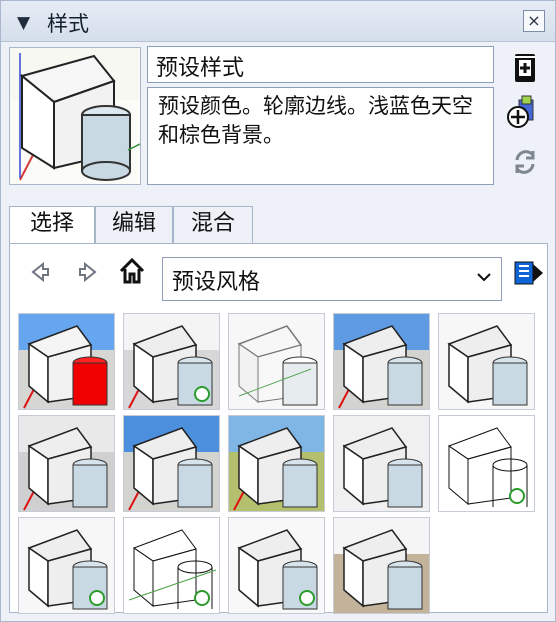 The height and width of the screenshot is (622, 556). Describe the element at coordinates (68, 24) in the screenshot. I see `panel-title: 样式` at that location.